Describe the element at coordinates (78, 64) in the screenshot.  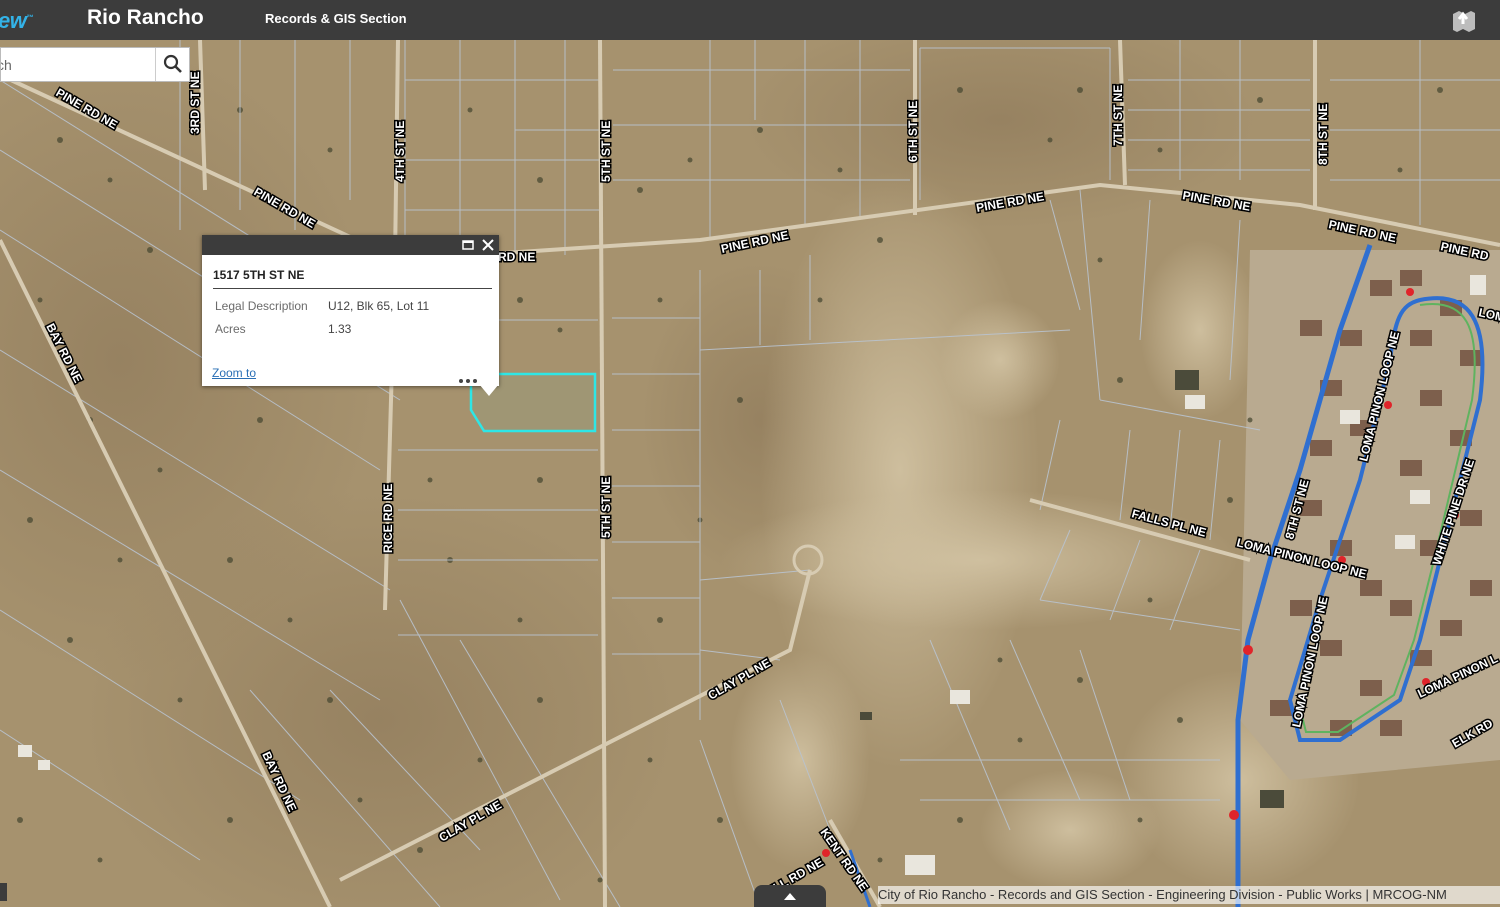
I see `search-input` at that location.